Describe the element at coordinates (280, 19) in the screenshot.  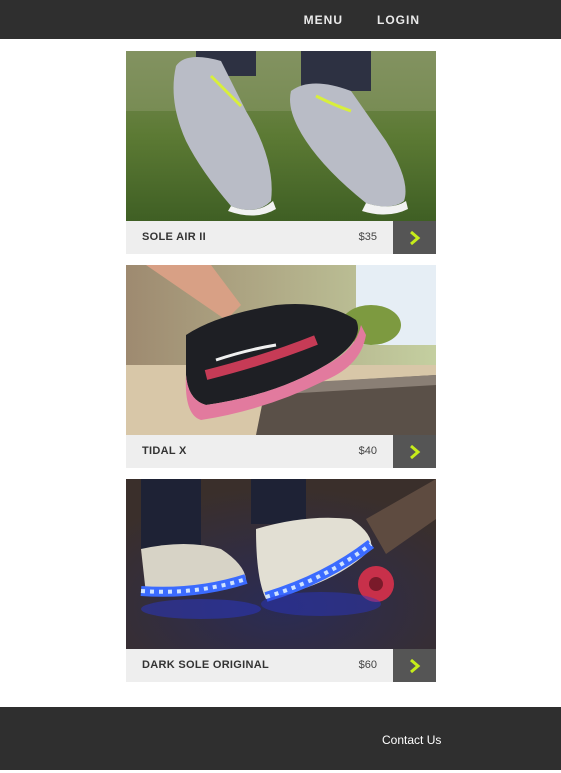
I see `top-navigation-bar: MENU LOGIN` at that location.